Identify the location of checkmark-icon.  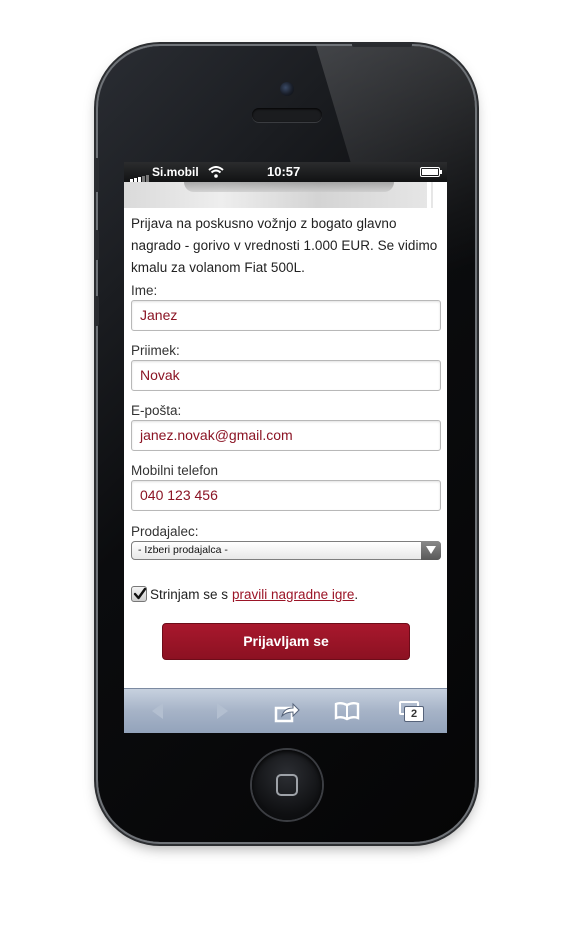
(140, 593).